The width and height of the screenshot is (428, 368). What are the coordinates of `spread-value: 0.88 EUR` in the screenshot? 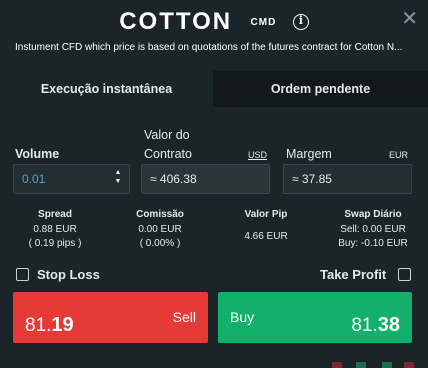 It's located at (55, 229).